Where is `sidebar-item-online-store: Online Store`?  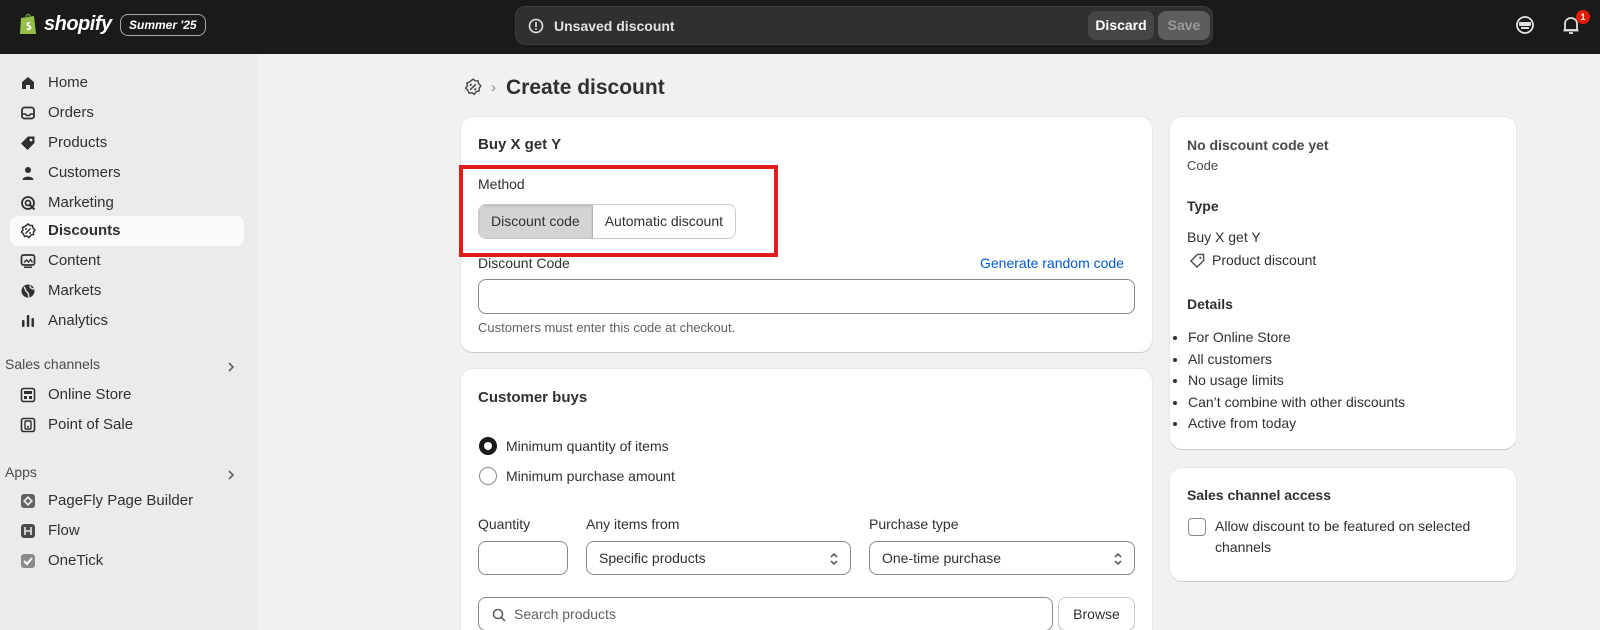 sidebar-item-online-store: Online Store is located at coordinates (127, 395).